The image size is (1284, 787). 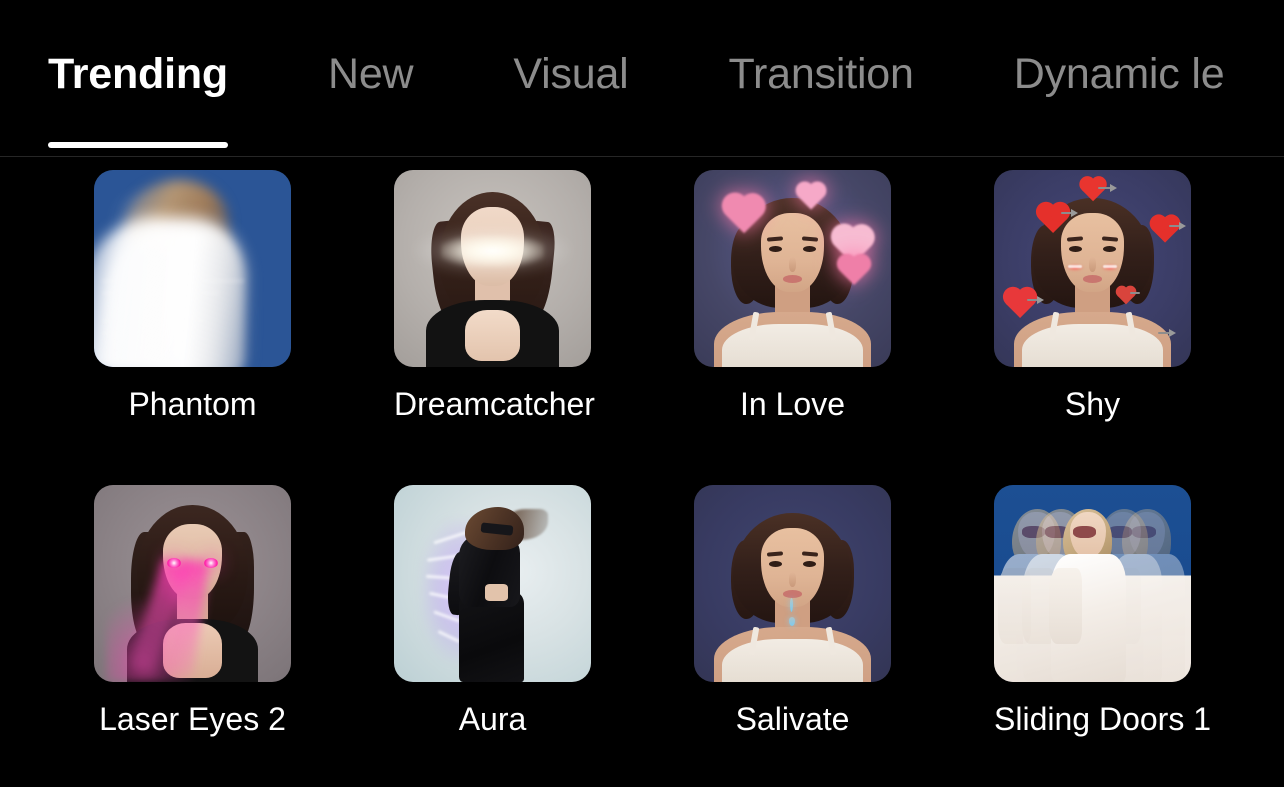 What do you see at coordinates (821, 74) in the screenshot?
I see `tab-transition-label: Transition` at bounding box center [821, 74].